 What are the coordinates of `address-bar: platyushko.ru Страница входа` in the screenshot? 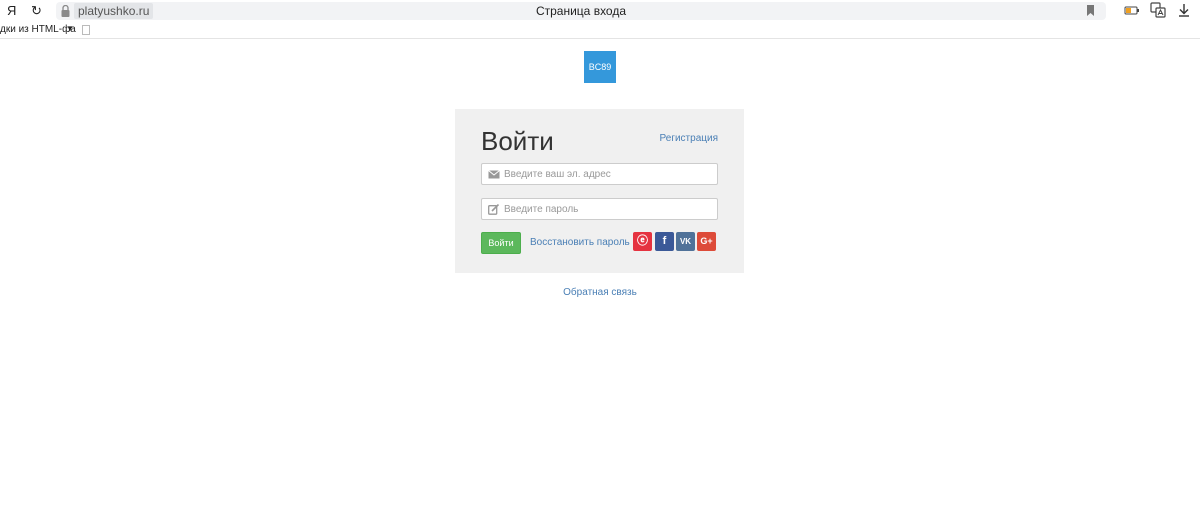 It's located at (581, 11).